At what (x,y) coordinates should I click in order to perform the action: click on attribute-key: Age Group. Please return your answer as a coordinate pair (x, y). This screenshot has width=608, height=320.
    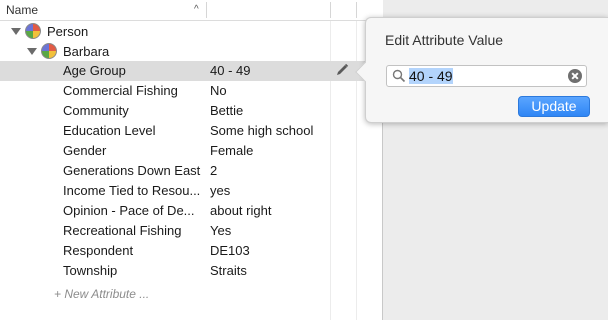
    Looking at the image, I should click on (94, 70).